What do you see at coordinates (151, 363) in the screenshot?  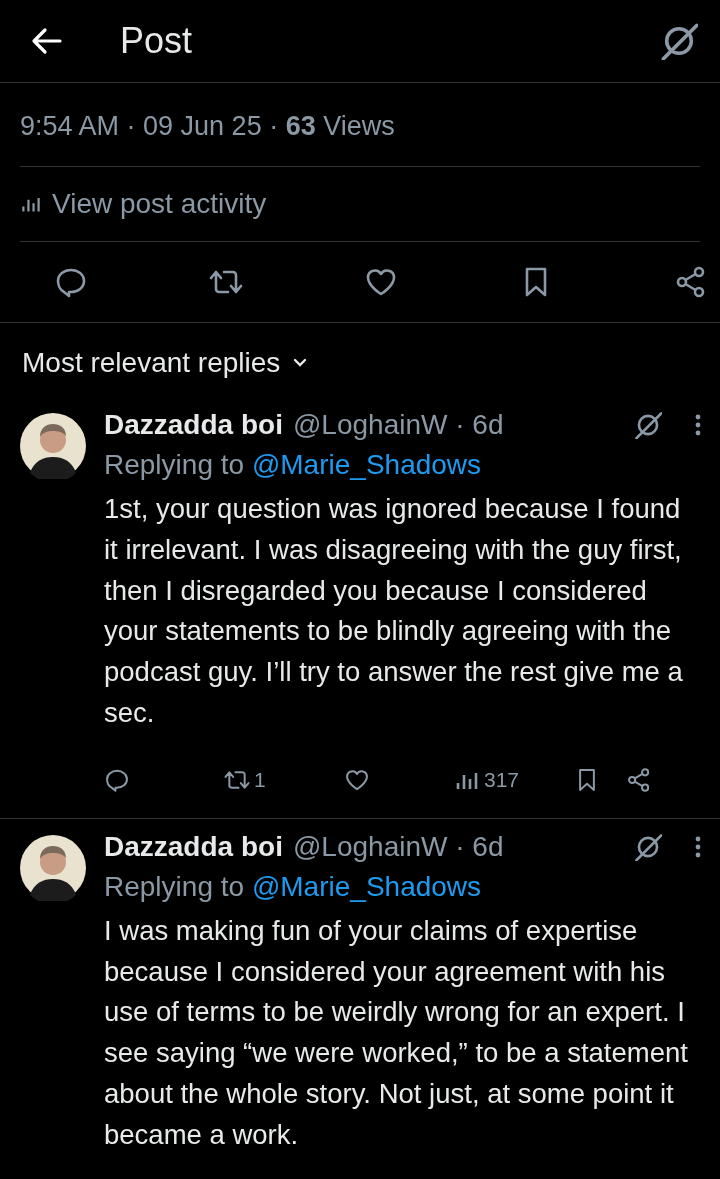 I see `replies-sort-label: Most relevant replies` at bounding box center [151, 363].